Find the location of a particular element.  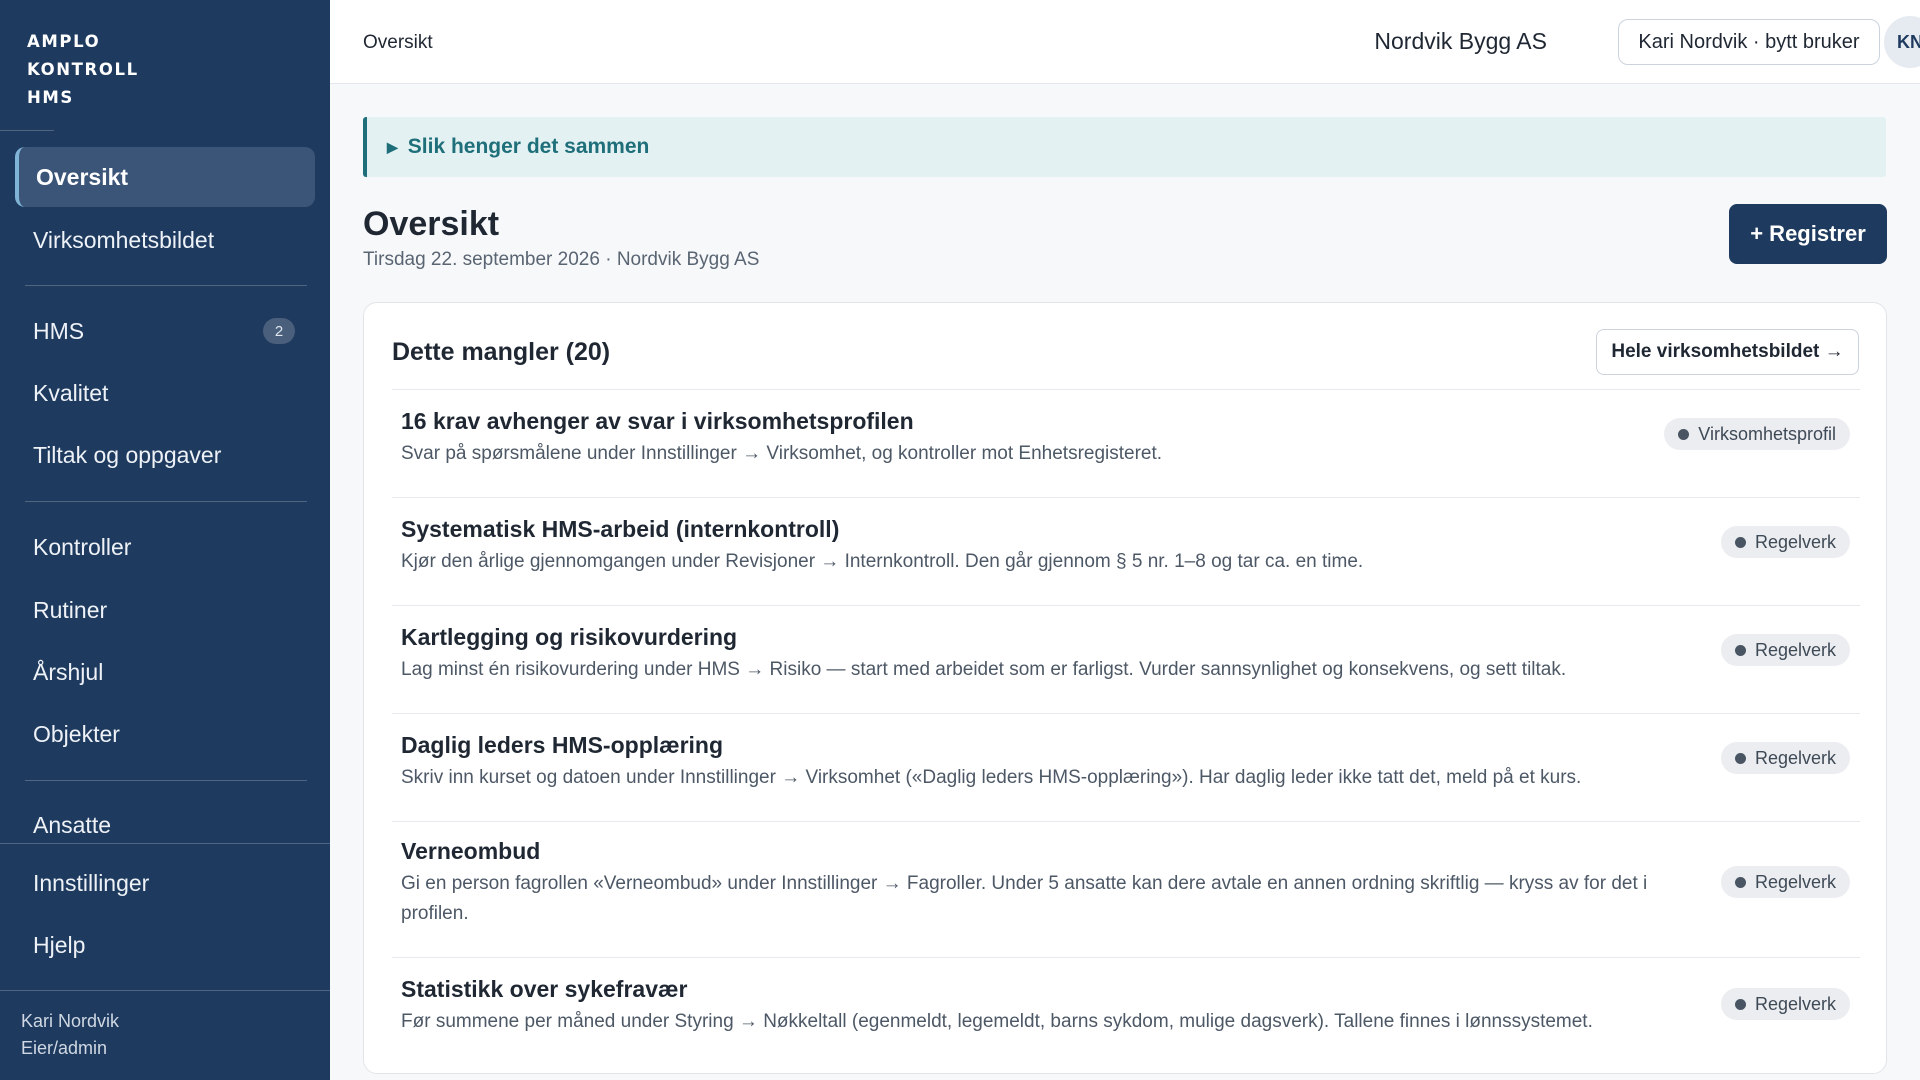

sidebar-section-divider is located at coordinates (165, 843).